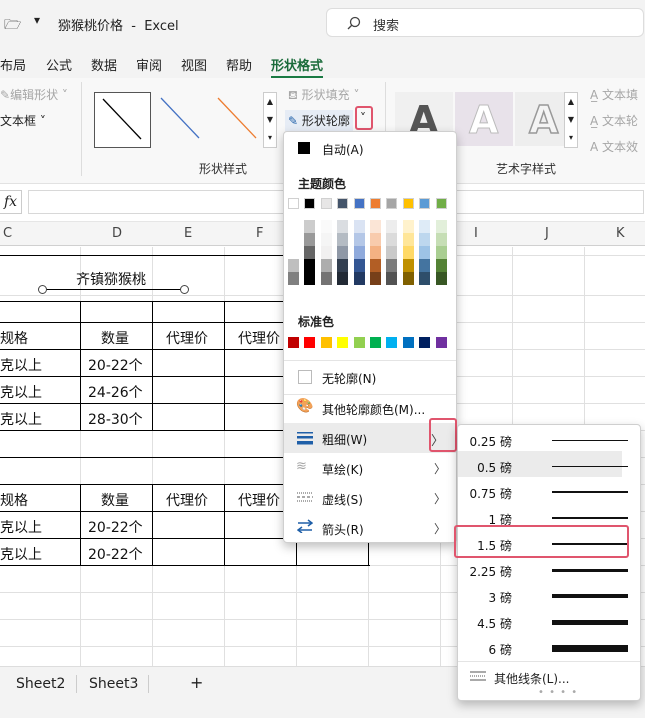 This screenshot has height=718, width=645. Describe the element at coordinates (270, 120) in the screenshot. I see `shape-styles-scroll: ▲ ▼ ▾` at that location.